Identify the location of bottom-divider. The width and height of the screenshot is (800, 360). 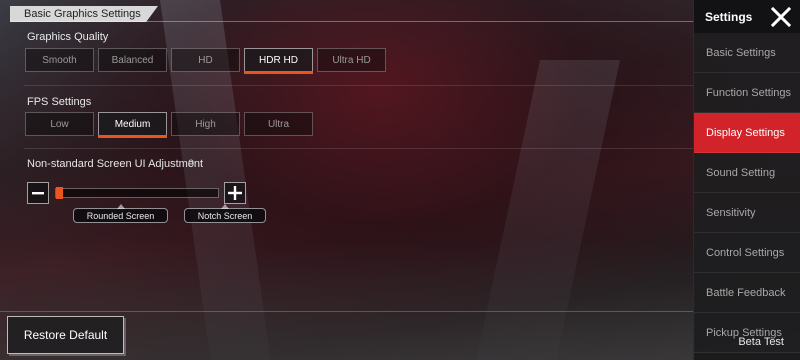
(347, 311).